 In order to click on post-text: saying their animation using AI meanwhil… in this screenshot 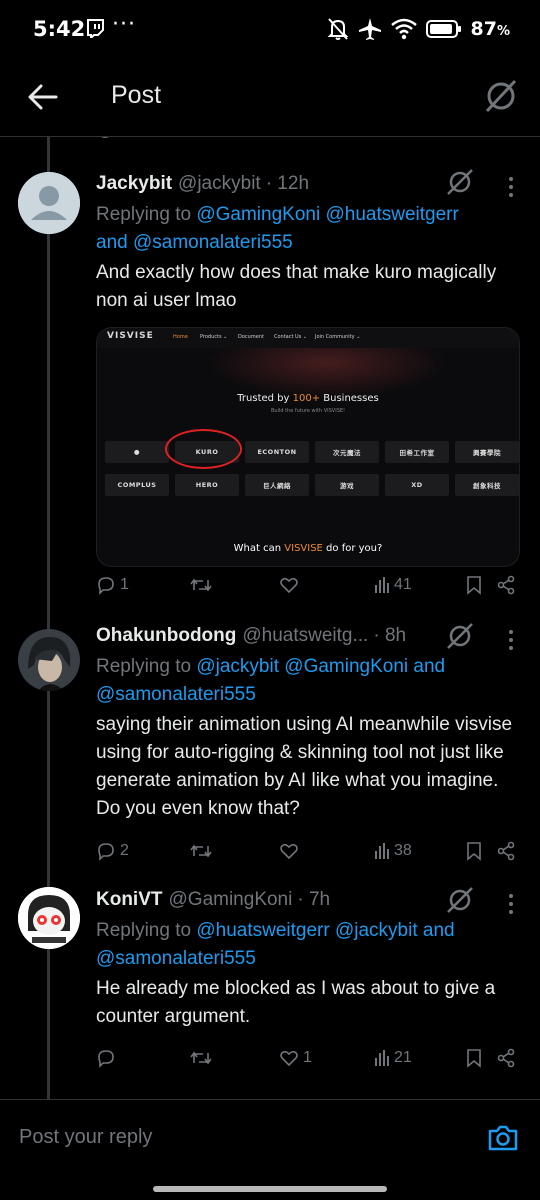, I will do `click(304, 766)`.